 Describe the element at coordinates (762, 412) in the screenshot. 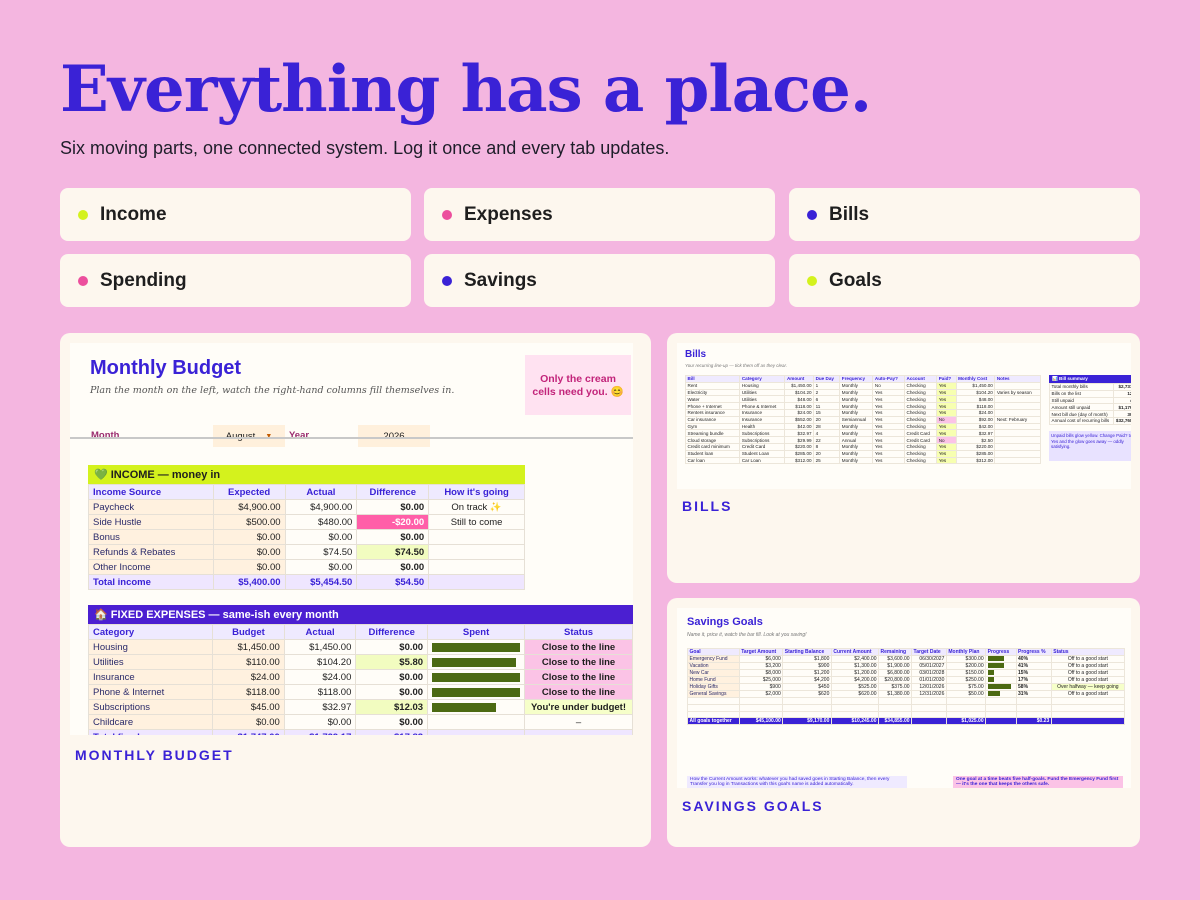

I see `bill-cell: Insurance` at that location.